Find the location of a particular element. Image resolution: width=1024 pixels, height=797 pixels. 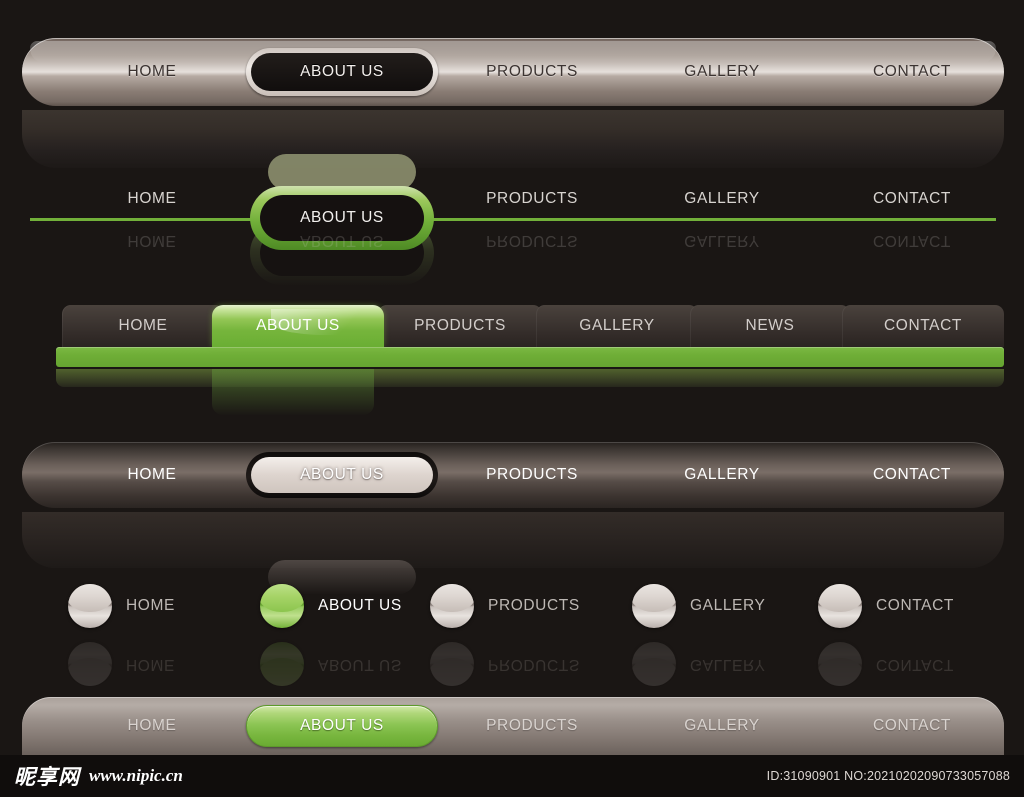

nav5-item-about-us: ABOUT US is located at coordinates (331, 606).